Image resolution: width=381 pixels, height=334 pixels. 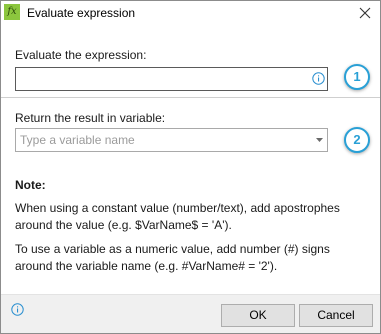 I want to click on expression-label: Evaluate the expression:, so click(x=81, y=55).